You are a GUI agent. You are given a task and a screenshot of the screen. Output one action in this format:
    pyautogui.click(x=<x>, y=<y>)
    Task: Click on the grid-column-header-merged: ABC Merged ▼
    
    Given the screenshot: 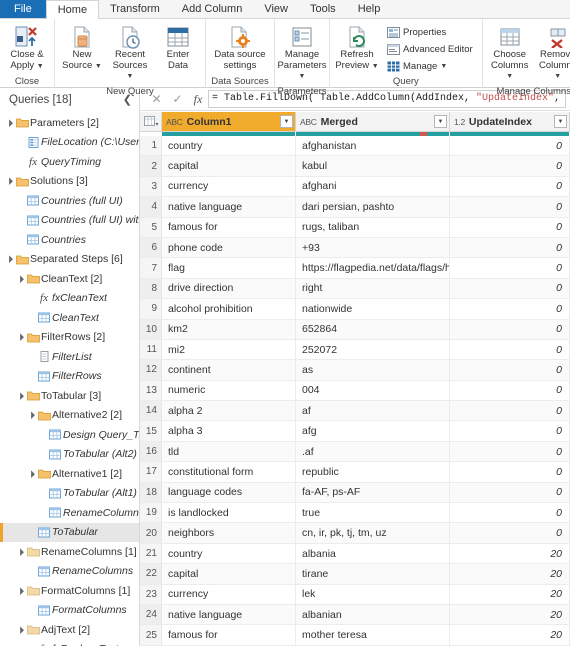 What is the action you would take?
    pyautogui.click(x=373, y=121)
    